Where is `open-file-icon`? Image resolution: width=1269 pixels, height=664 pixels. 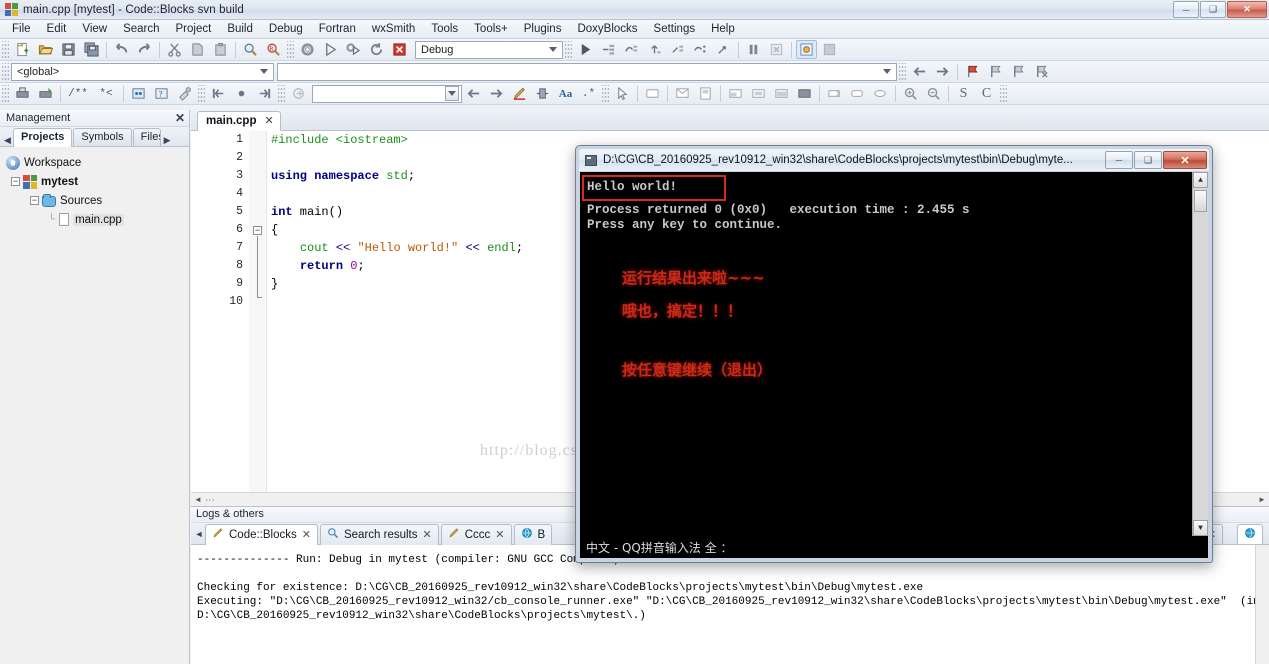
open-file-icon is located at coordinates (45, 49).